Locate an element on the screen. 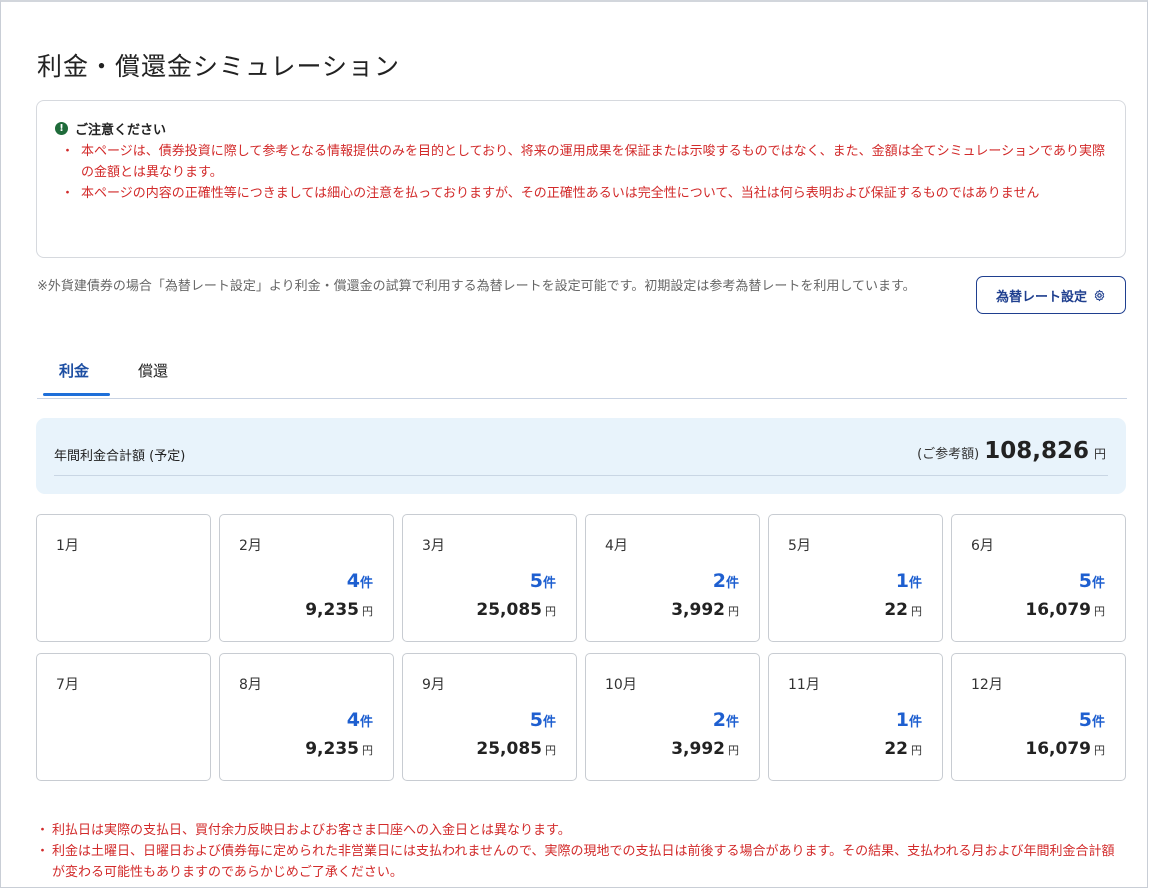 The image size is (1150, 890). month-label: 10月 is located at coordinates (621, 685).